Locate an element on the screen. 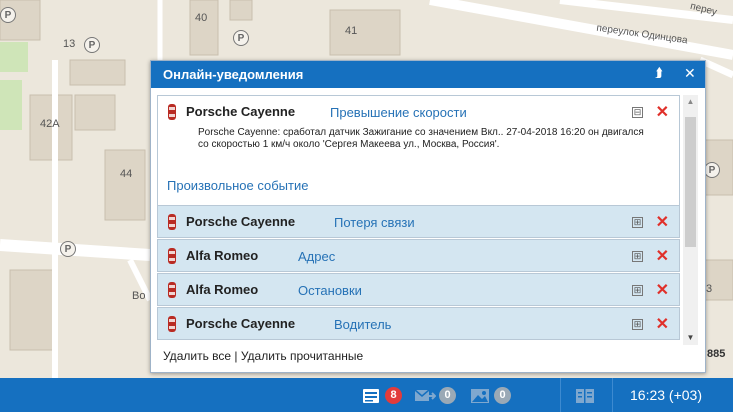  notification-item: Alfa Romeo Остановки ⊞ ✕ is located at coordinates (418, 289).